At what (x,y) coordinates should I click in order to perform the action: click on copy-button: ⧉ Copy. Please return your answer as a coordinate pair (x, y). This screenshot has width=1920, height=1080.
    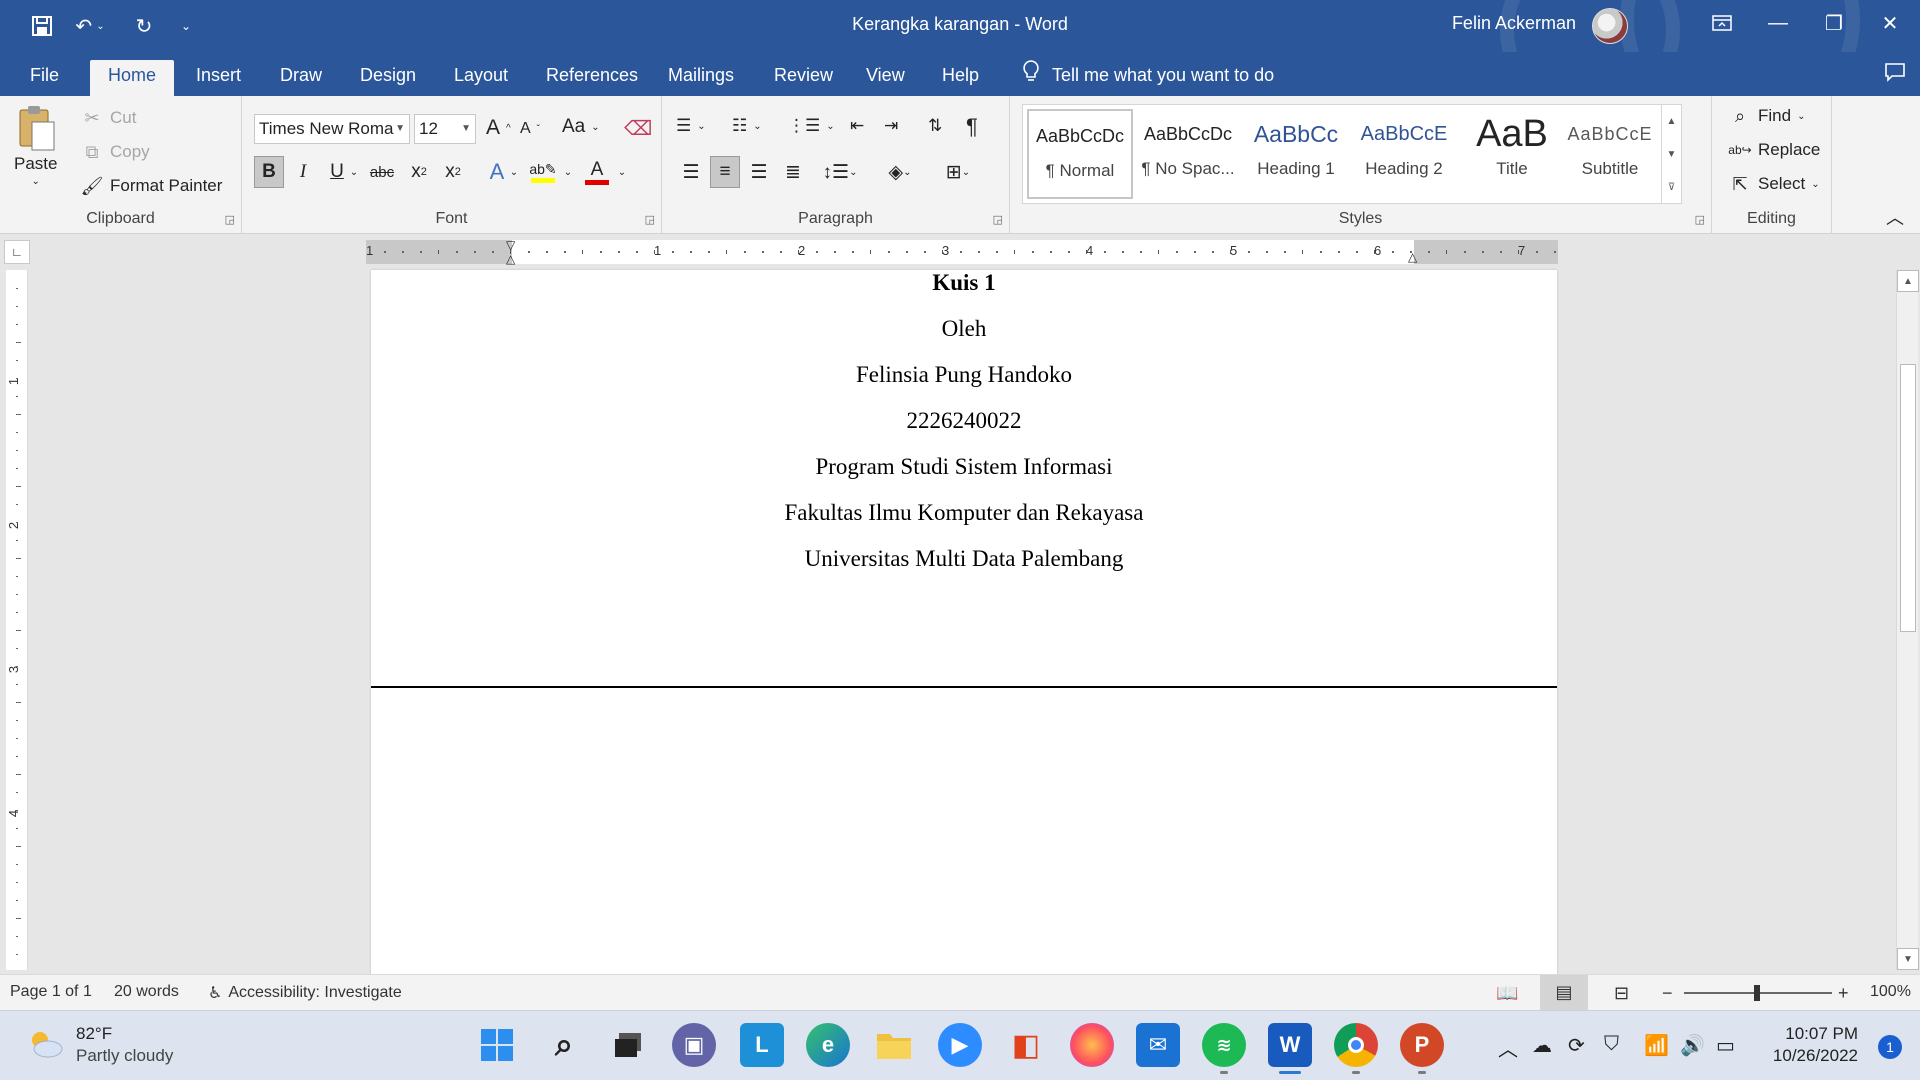
    Looking at the image, I should click on (115, 152).